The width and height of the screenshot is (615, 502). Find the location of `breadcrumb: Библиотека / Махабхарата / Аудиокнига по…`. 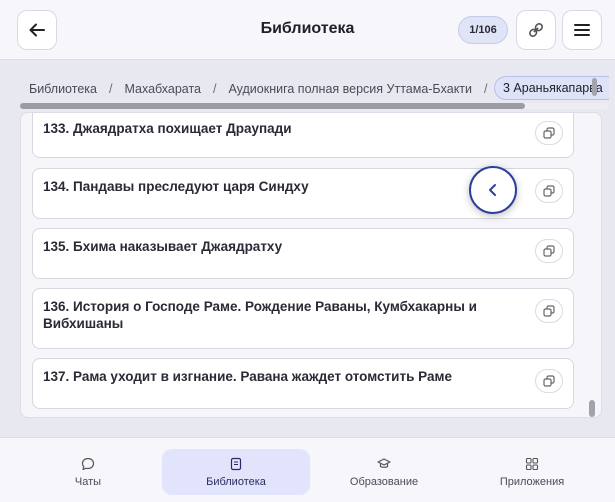

breadcrumb: Библиотека / Махабхарата / Аудиокнига по… is located at coordinates (307, 86).